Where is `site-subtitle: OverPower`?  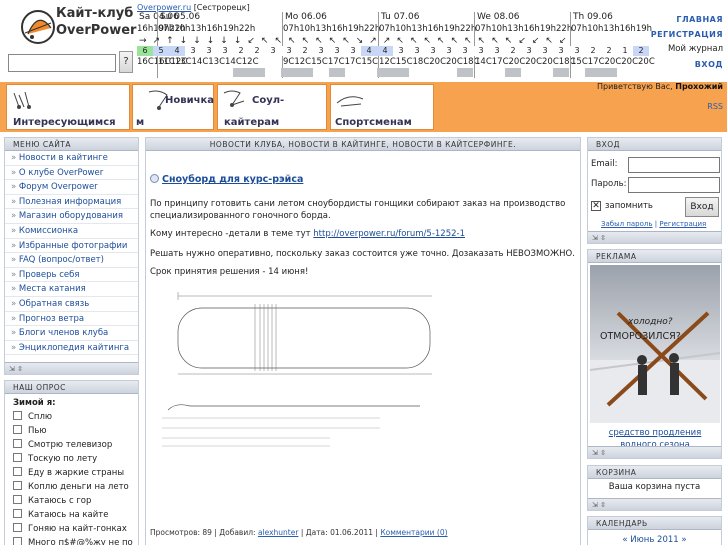
site-subtitle: OverPower is located at coordinates (96, 31).